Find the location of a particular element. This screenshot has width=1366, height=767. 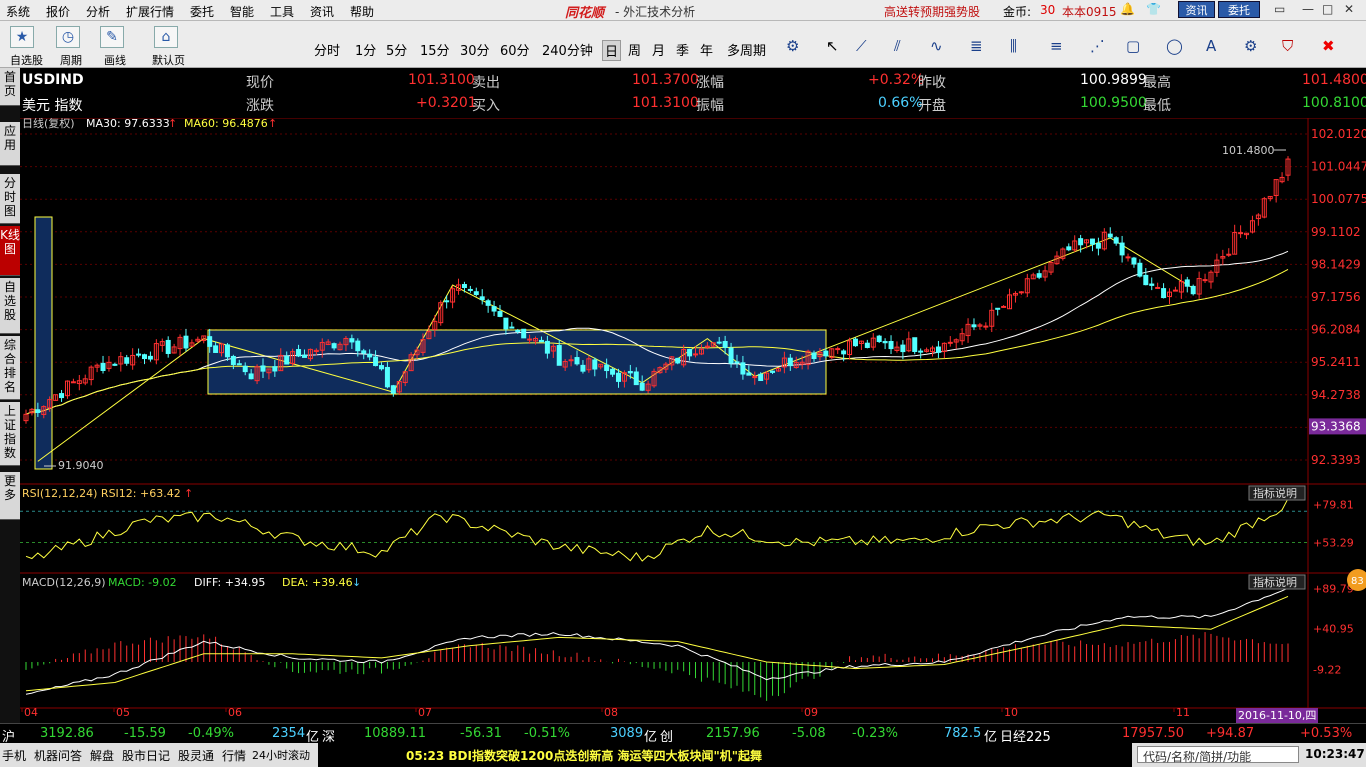

default-page-label: 默认页 is located at coordinates (168, 60).